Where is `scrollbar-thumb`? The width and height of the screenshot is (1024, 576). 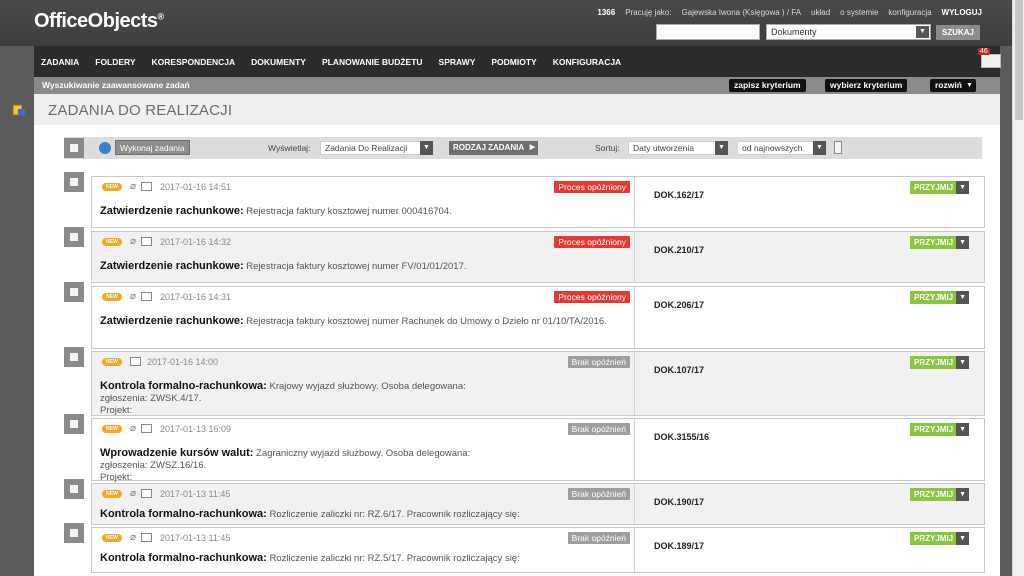 scrollbar-thumb is located at coordinates (1019, 60).